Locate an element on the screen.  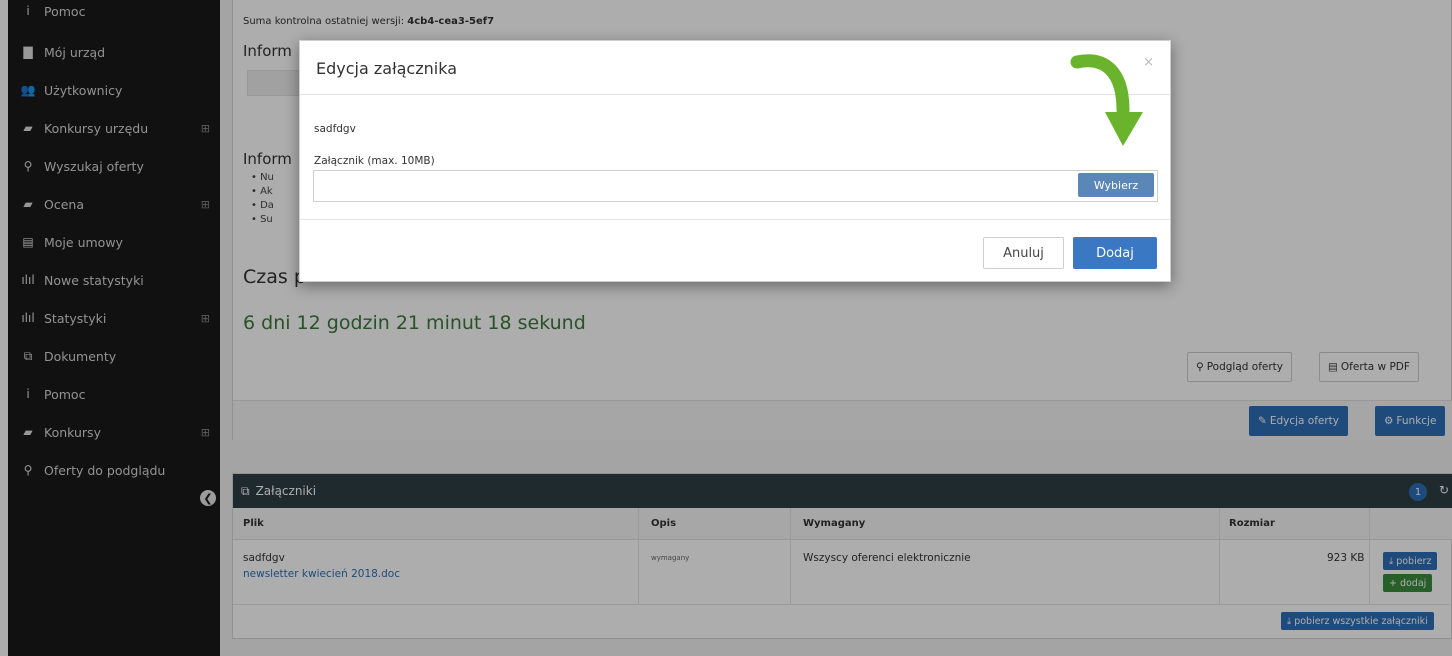
cancel-button: Anuluj is located at coordinates (1023, 253).